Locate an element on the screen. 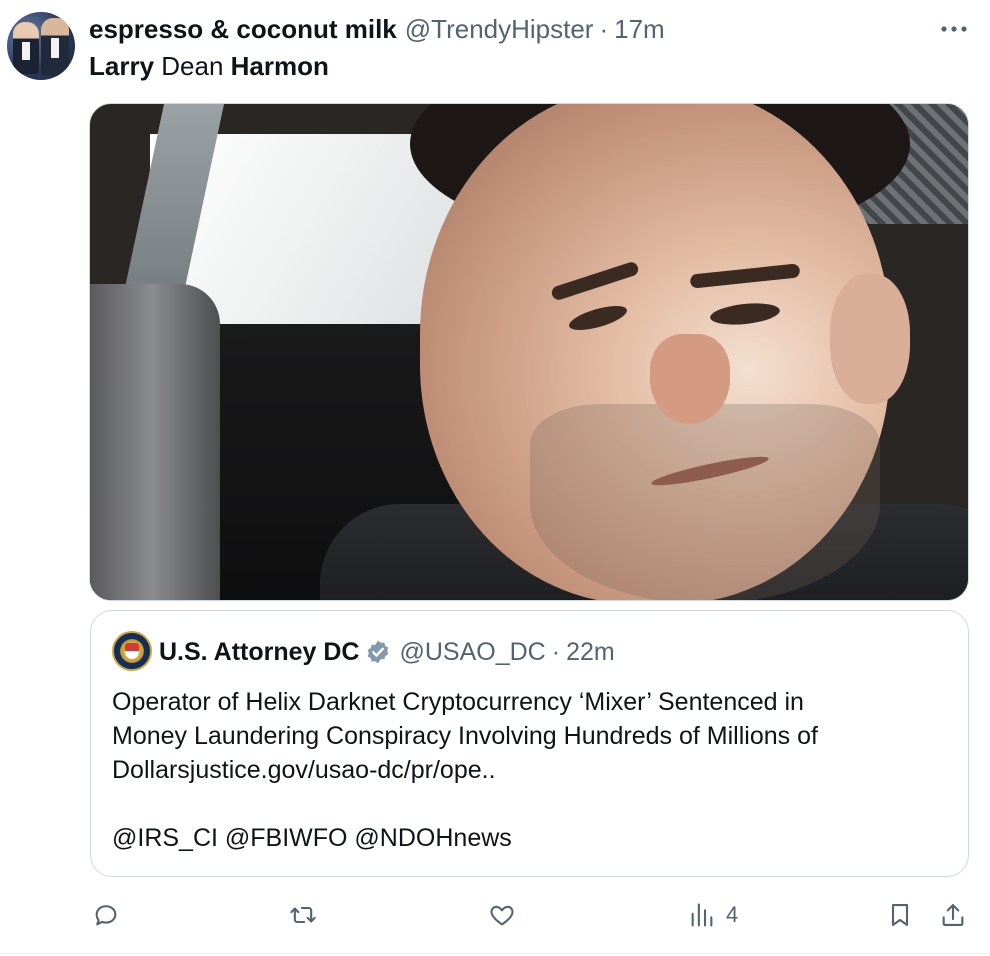  author-handle: @TrendyHipster is located at coordinates (499, 29).